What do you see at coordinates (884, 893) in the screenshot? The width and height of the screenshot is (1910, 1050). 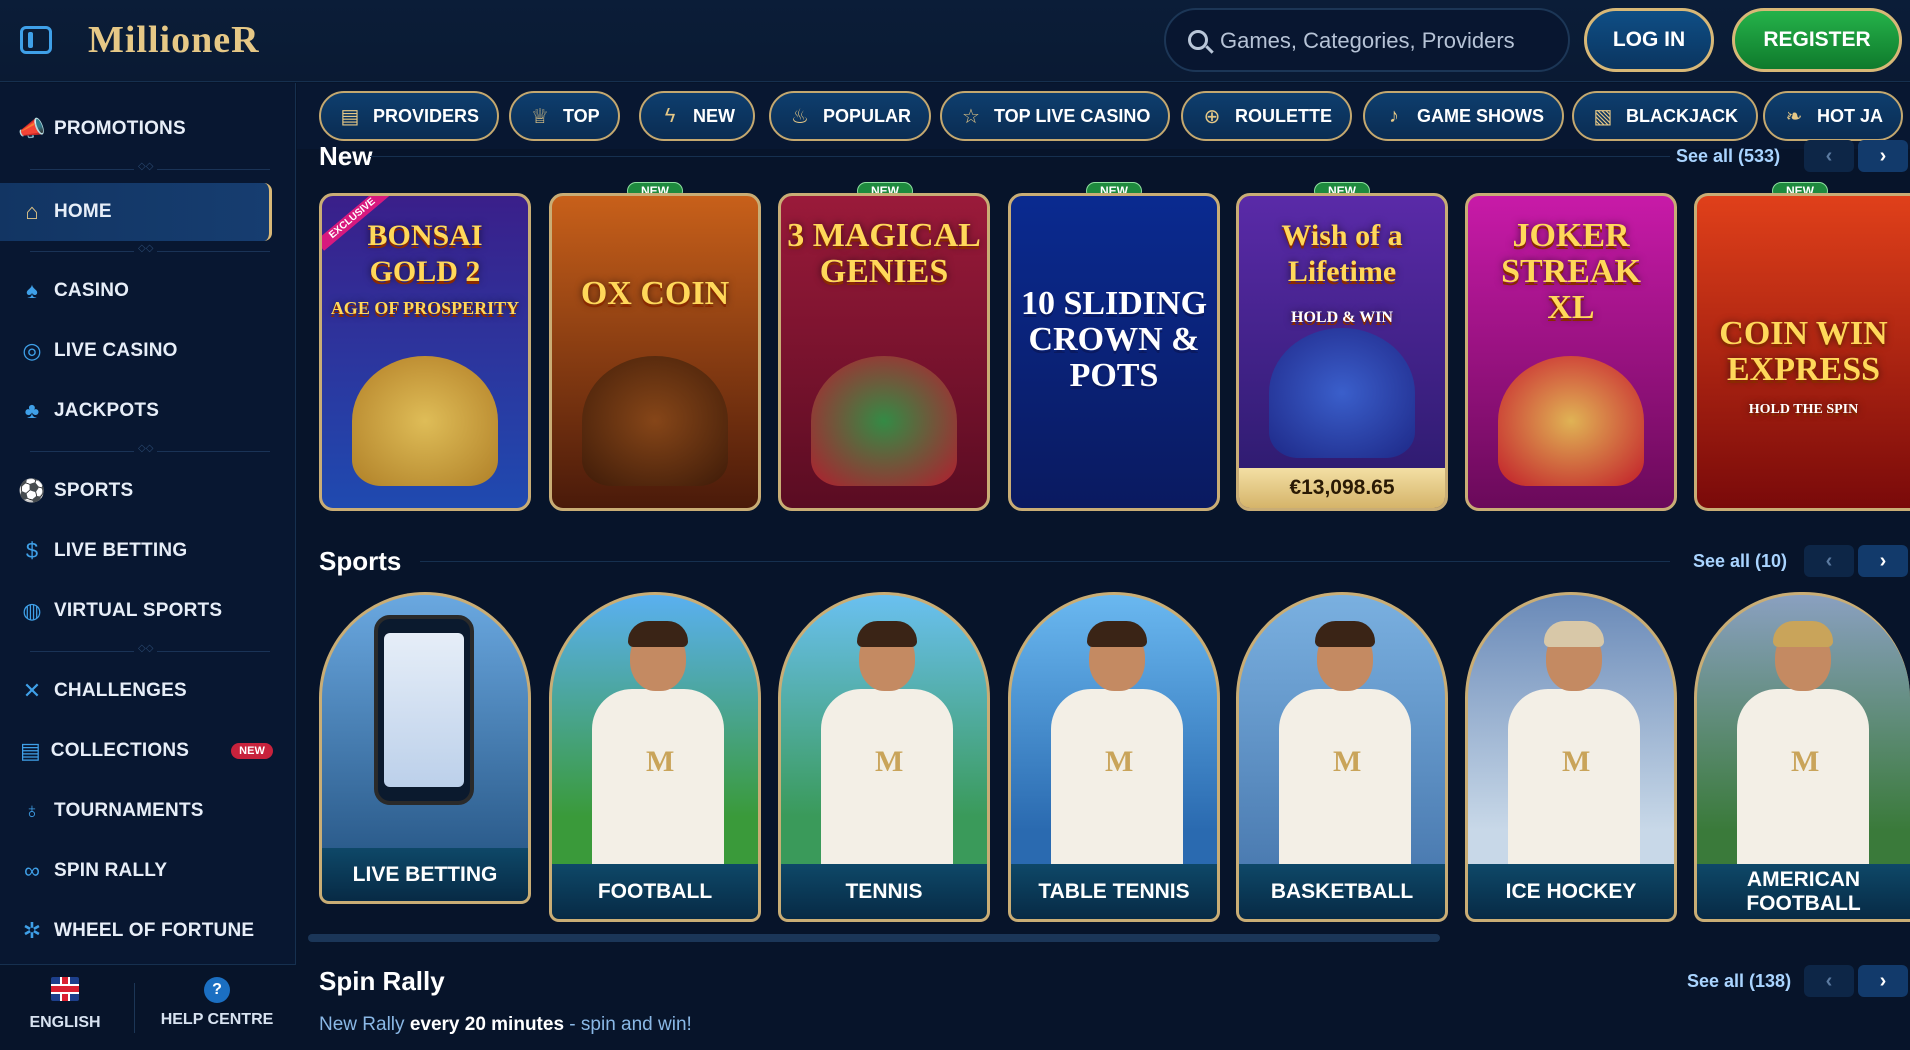 I see `sport-label: TENNIS` at bounding box center [884, 893].